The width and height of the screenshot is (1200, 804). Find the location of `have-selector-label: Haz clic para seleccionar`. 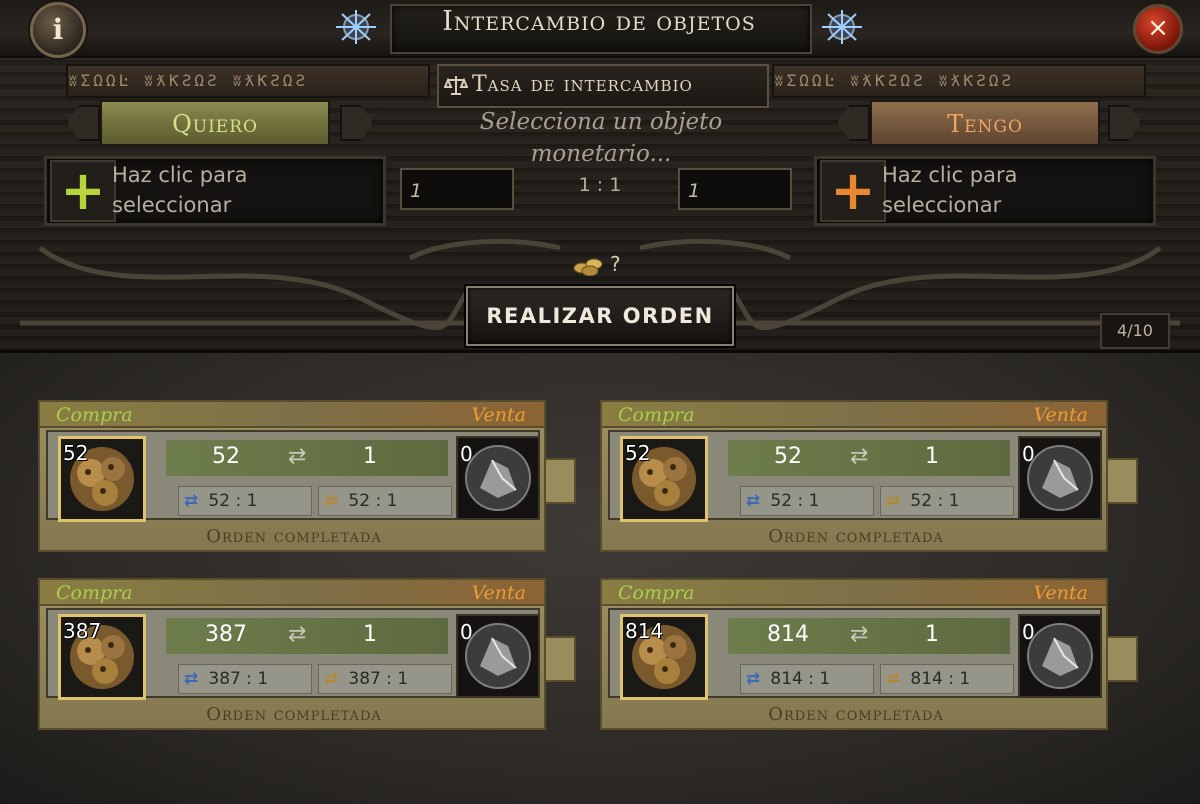

have-selector-label: Haz clic para seleccionar is located at coordinates (950, 190).